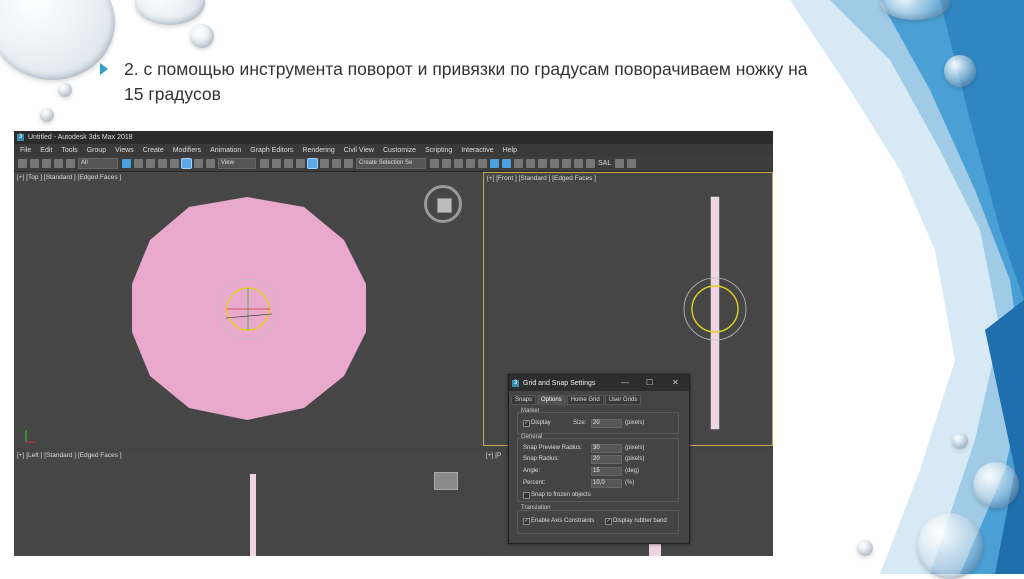 This screenshot has height=579, width=1024. What do you see at coordinates (559, 383) in the screenshot?
I see `dialog-title: Grid and Snap Settings` at bounding box center [559, 383].